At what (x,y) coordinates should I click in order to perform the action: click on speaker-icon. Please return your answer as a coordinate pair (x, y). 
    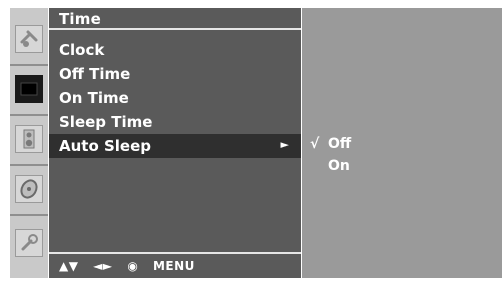
    Looking at the image, I should click on (29, 139).